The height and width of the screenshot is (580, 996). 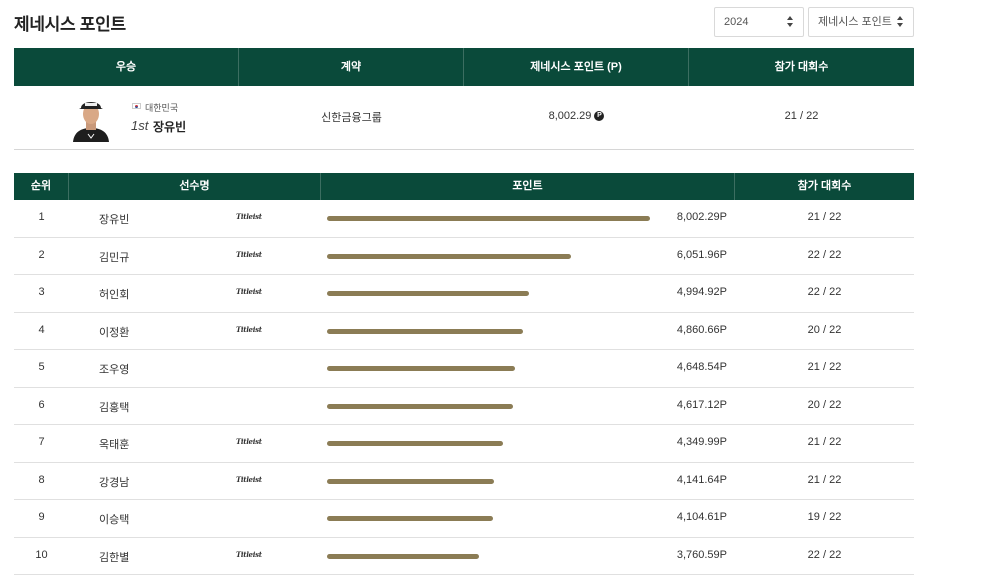 What do you see at coordinates (162, 108) in the screenshot?
I see `winner-country: 대한민국` at bounding box center [162, 108].